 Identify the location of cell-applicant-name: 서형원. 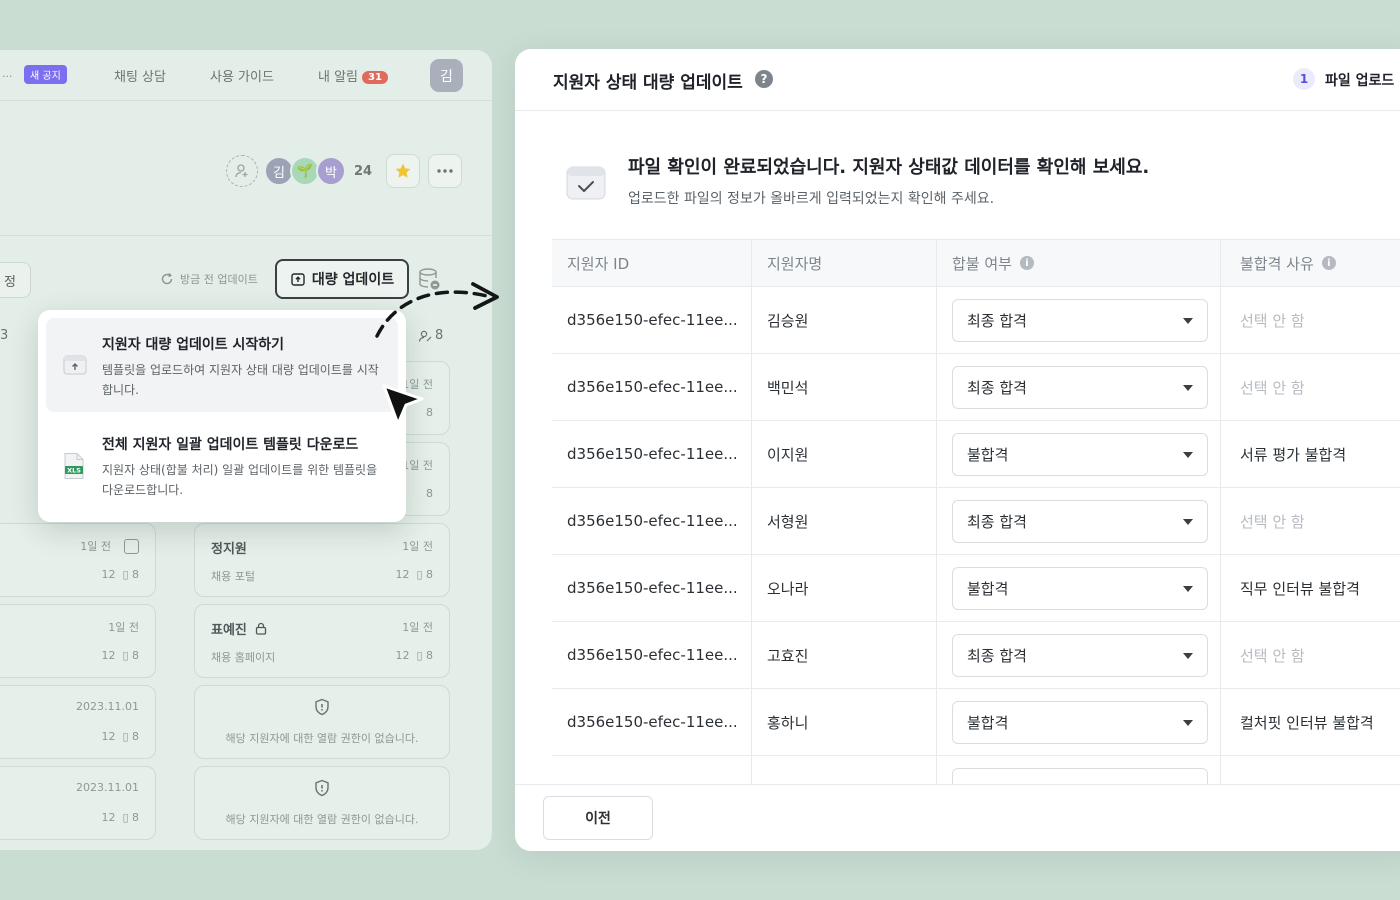
(844, 521).